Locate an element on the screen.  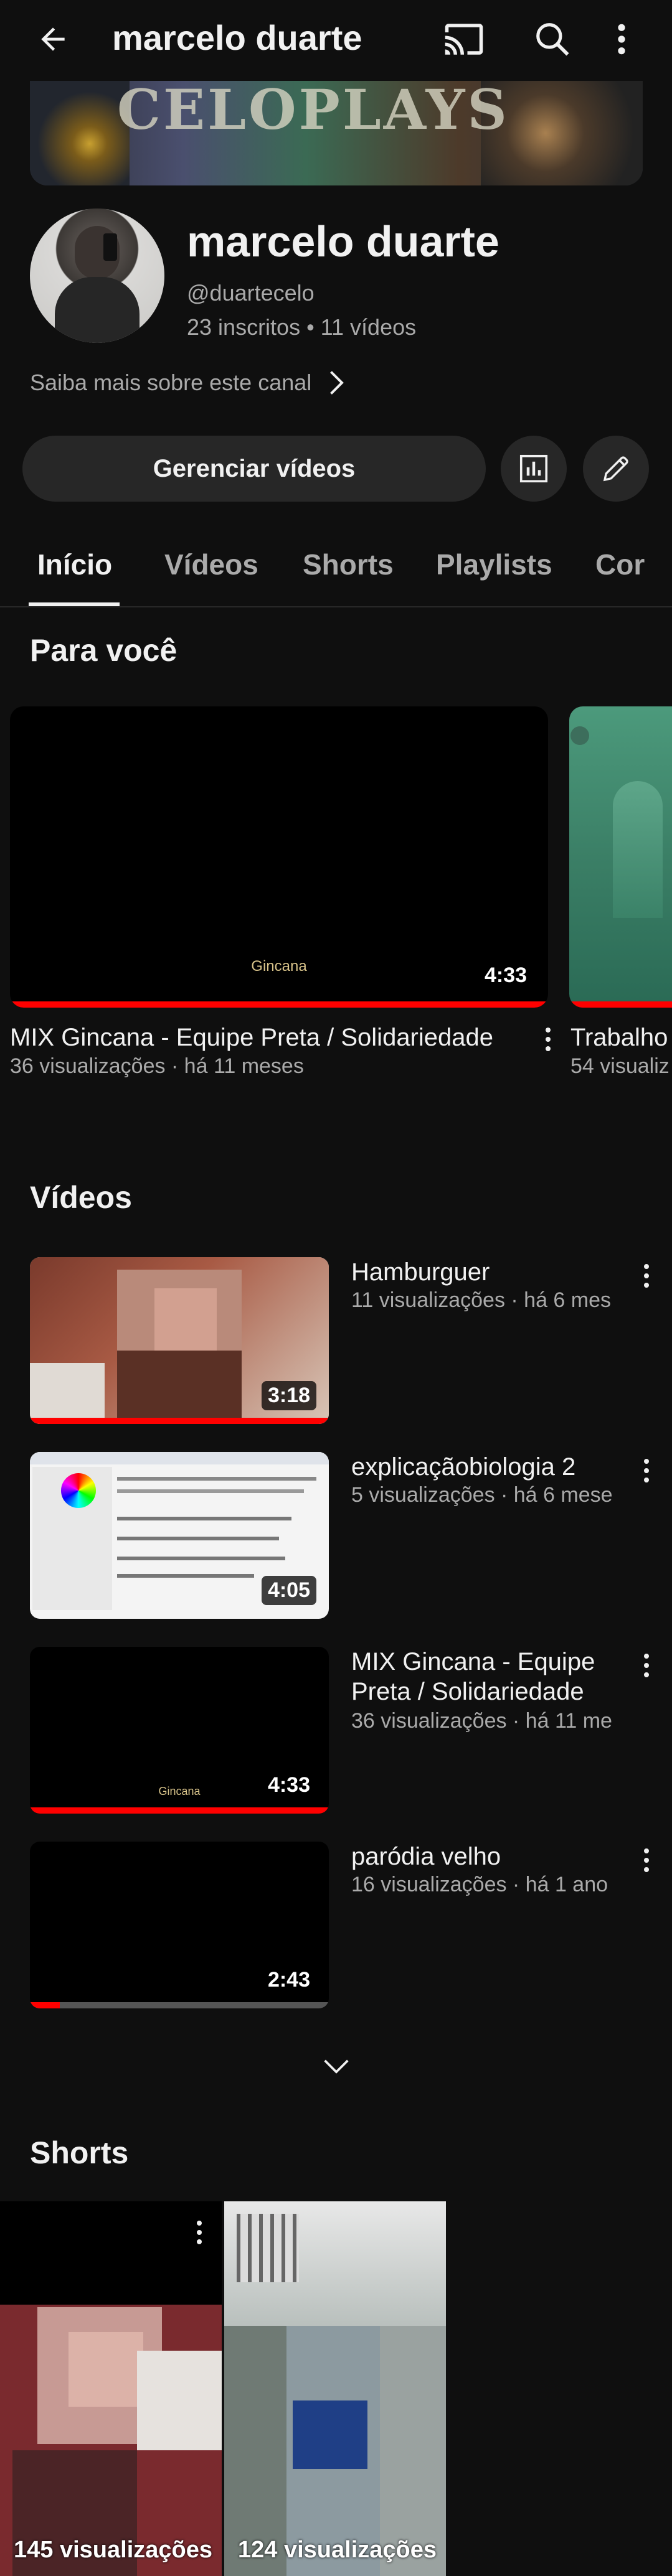
short-views: 124 visualizações is located at coordinates (337, 2550).